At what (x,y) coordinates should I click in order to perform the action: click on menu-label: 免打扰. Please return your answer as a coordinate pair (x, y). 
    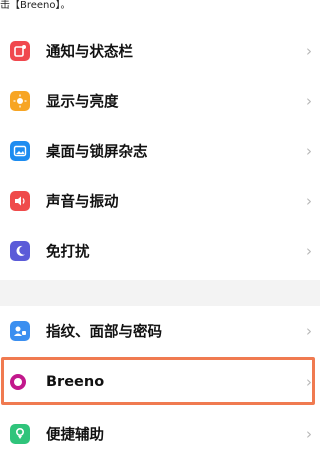
    Looking at the image, I should click on (68, 252).